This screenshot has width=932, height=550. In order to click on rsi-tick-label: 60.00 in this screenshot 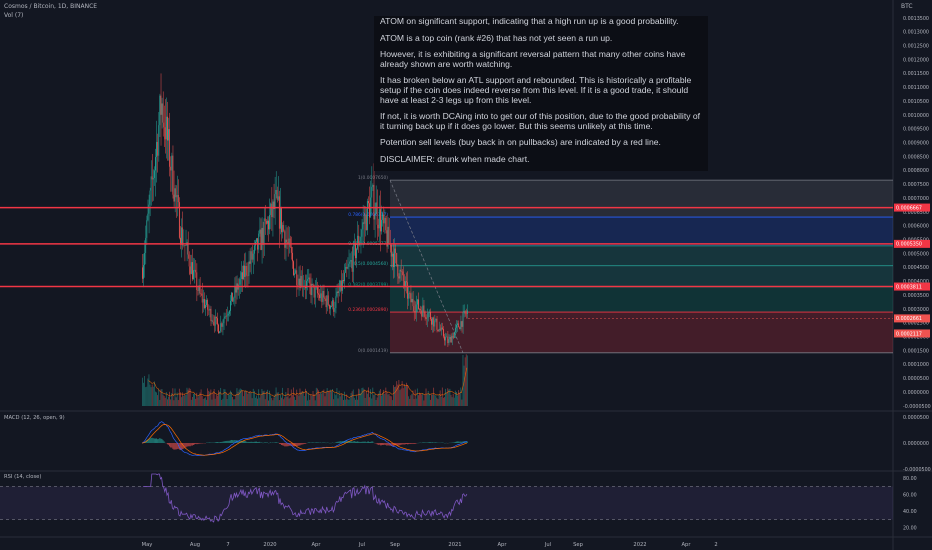, I will do `click(910, 496)`.